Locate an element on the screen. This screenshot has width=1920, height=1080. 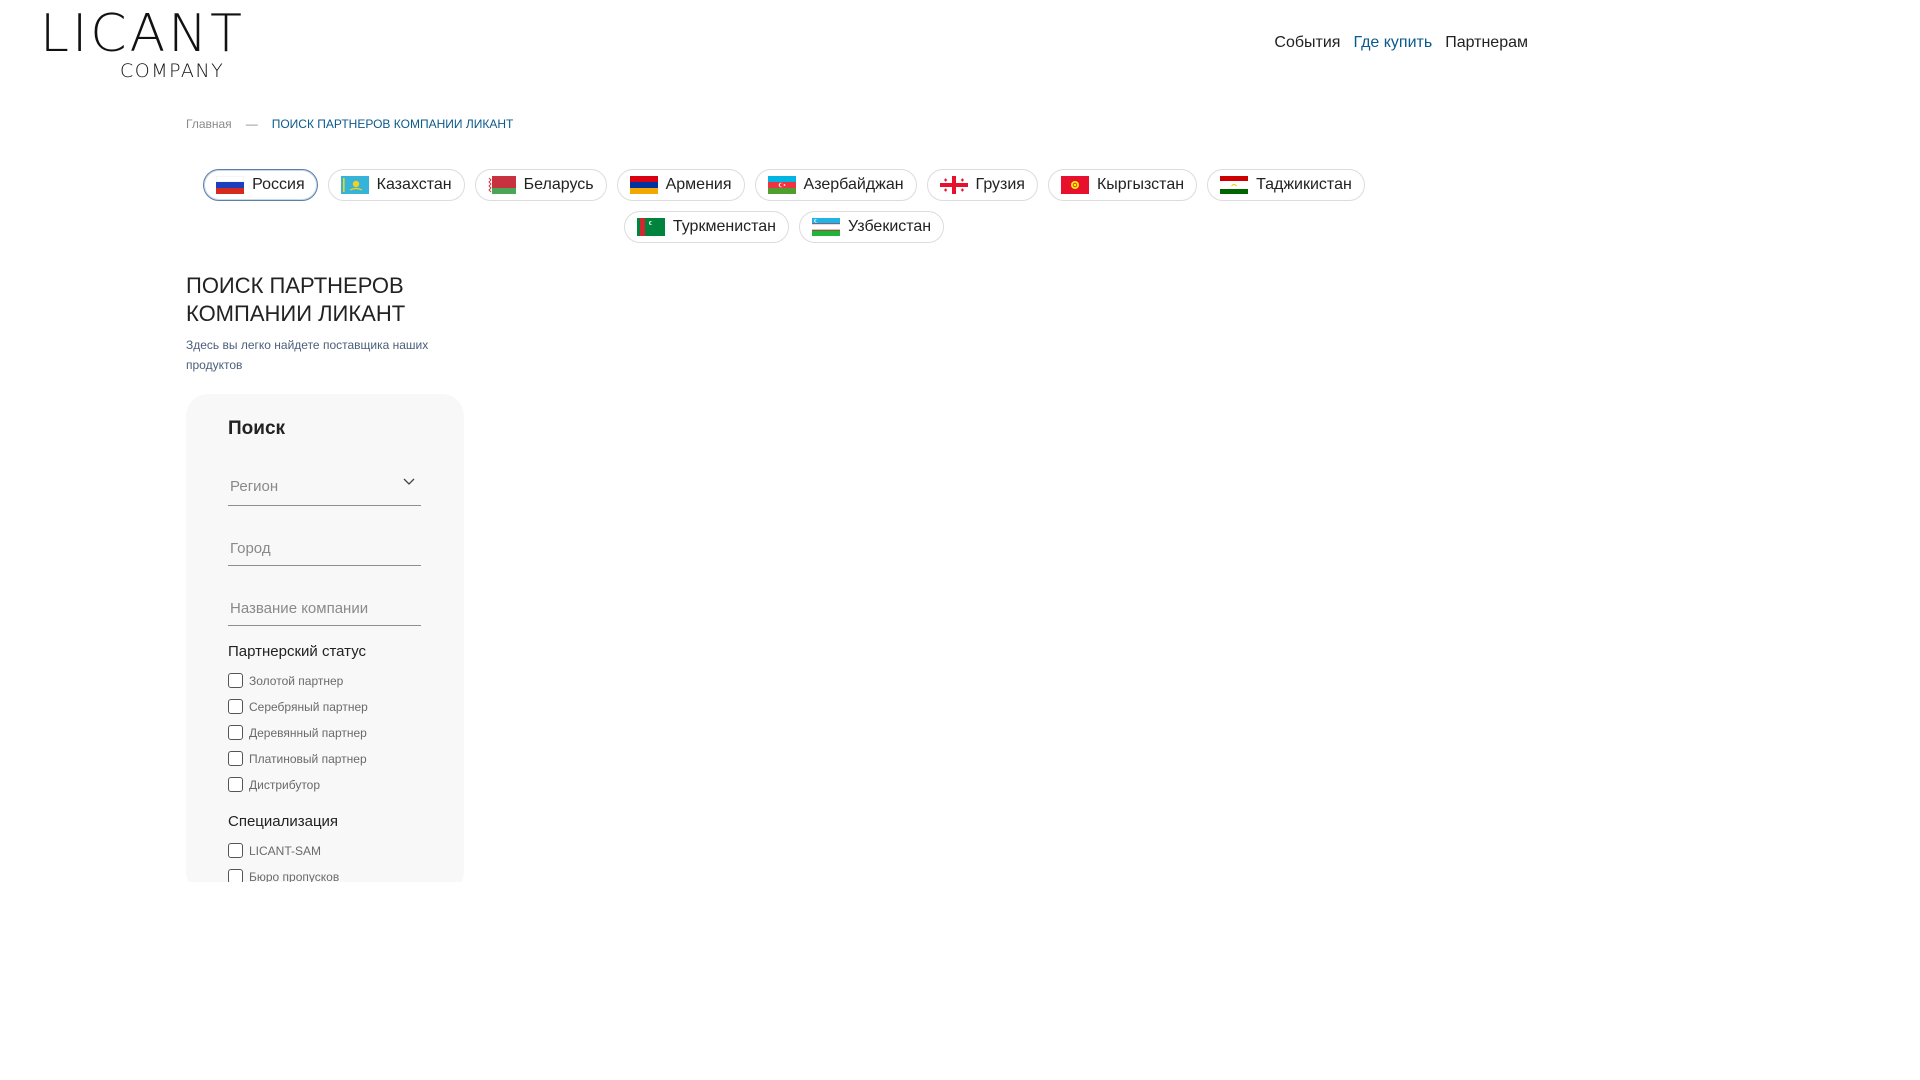
specialization-checkbox-pass-office: Бюро пропусков is located at coordinates (283, 875).